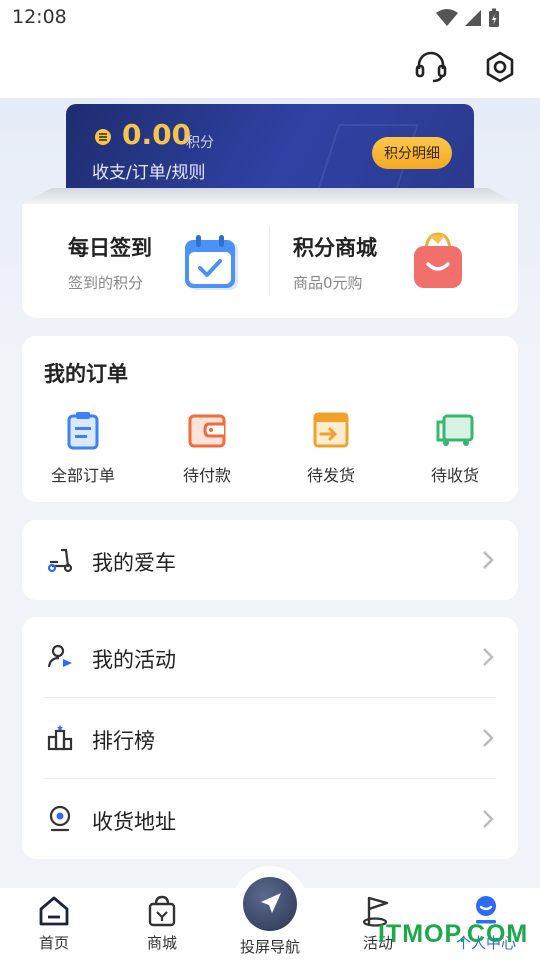 The height and width of the screenshot is (960, 540). I want to click on tab-mall-label: 商城, so click(161, 943).